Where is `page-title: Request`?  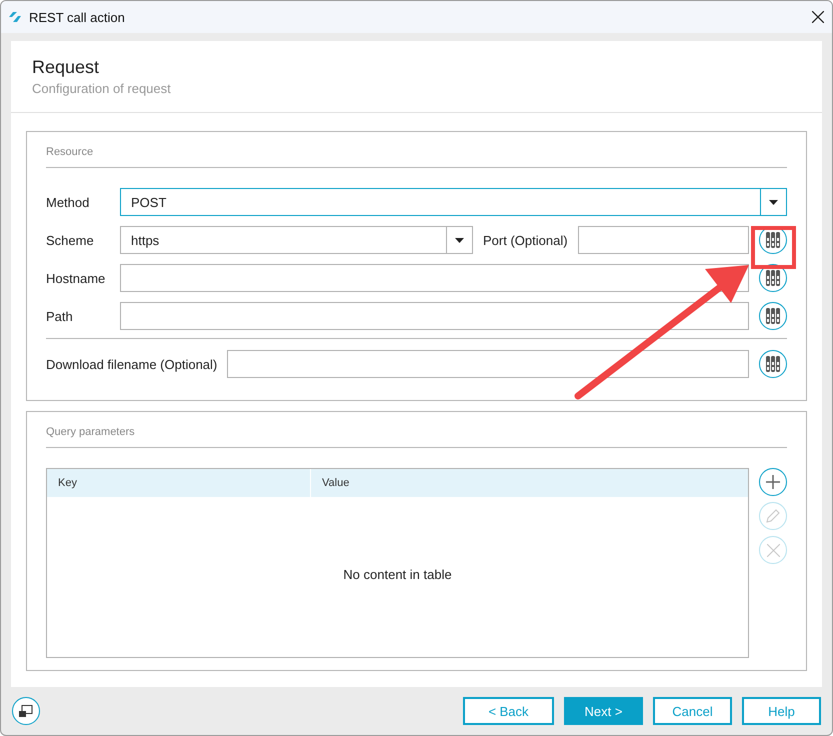
page-title: Request is located at coordinates (66, 67).